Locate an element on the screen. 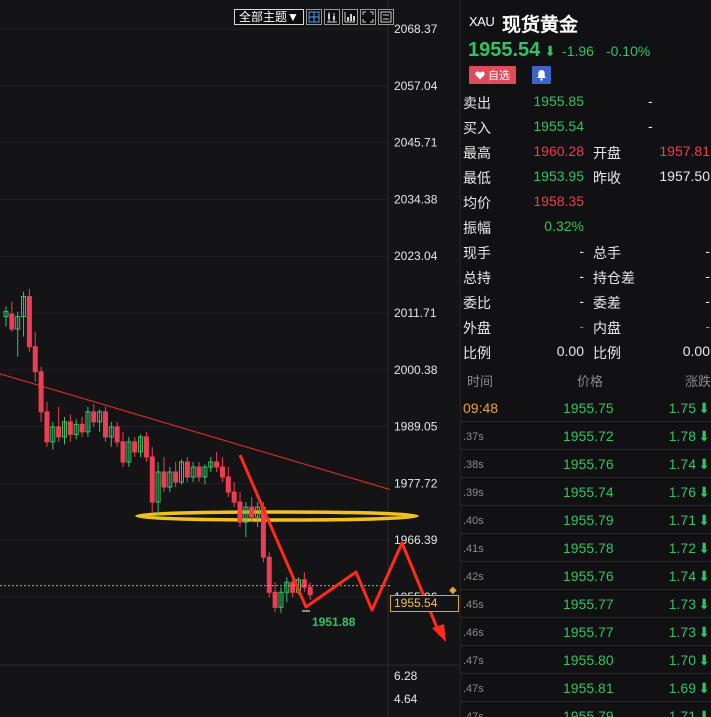 The width and height of the screenshot is (711, 717). stat-row: 最高 1960.28 开盘 1957.81 is located at coordinates (586, 150).